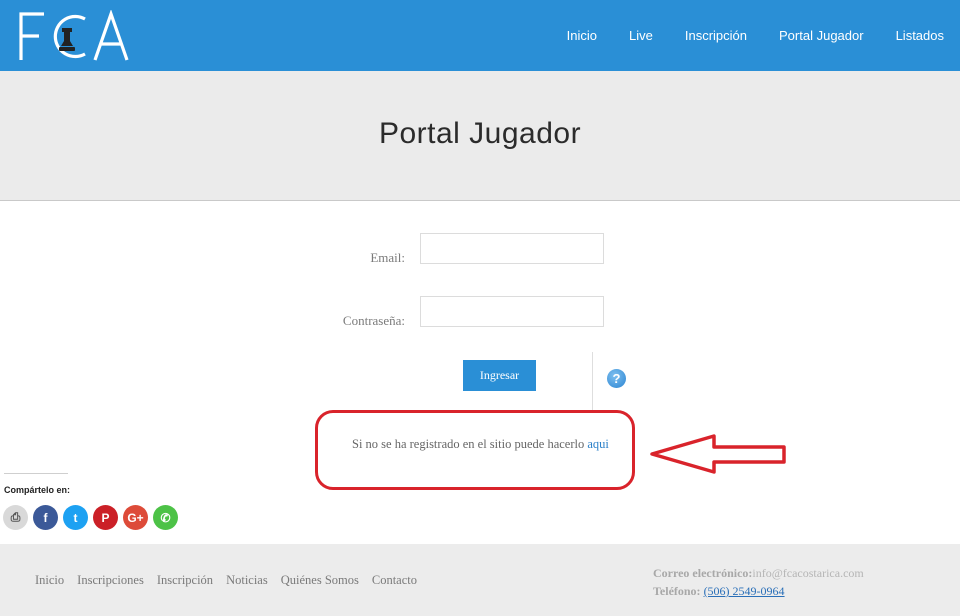 The height and width of the screenshot is (616, 960). I want to click on question-circle-icon: ?, so click(616, 378).